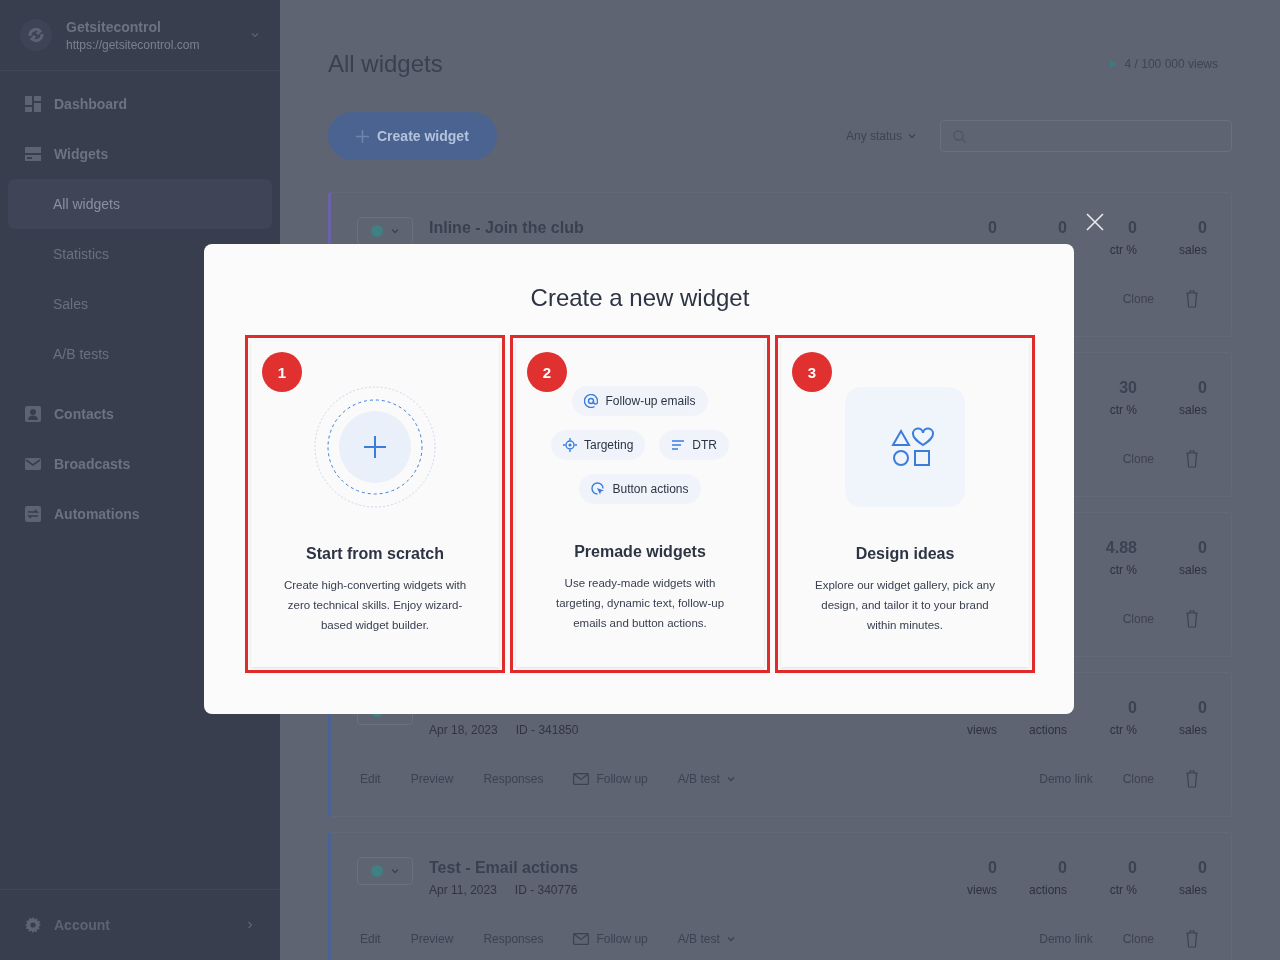 The width and height of the screenshot is (1280, 960). I want to click on option-title: Premade widgets, so click(640, 552).